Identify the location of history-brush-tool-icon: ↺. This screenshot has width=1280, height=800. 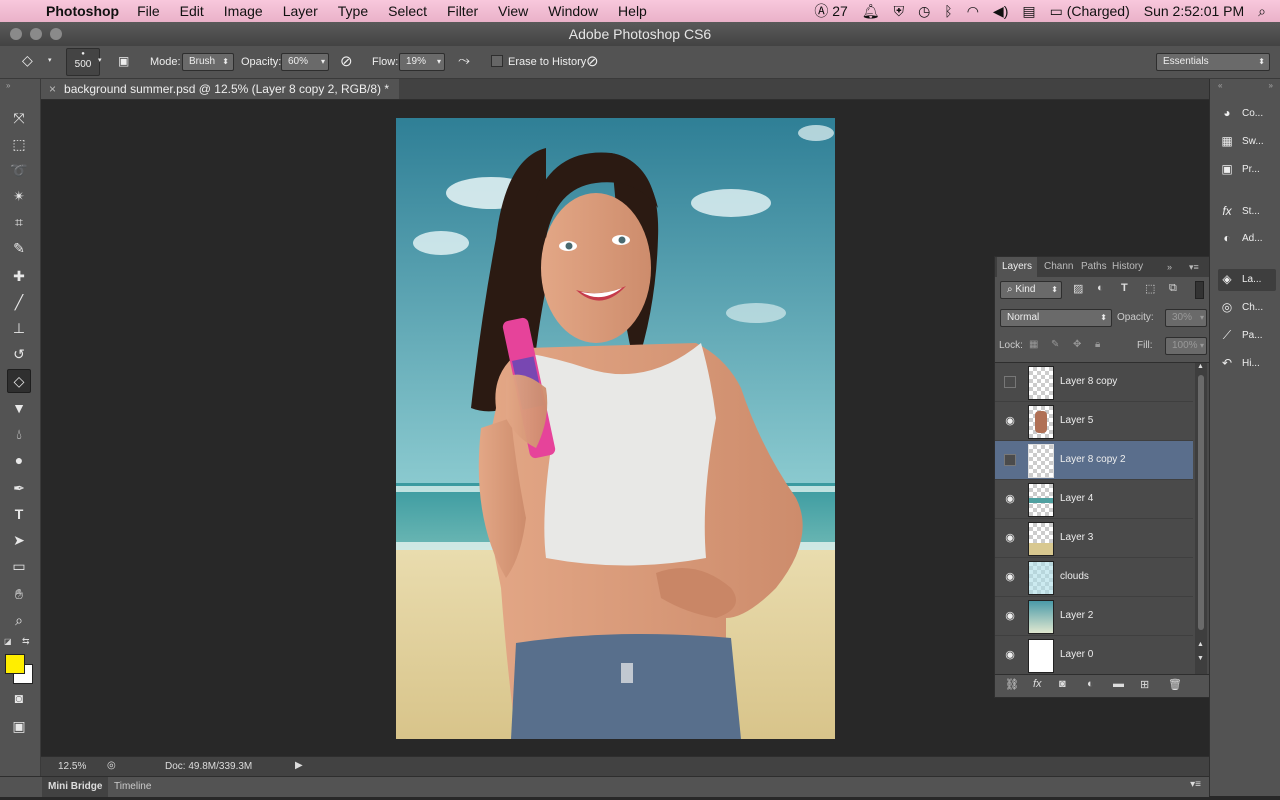
(19, 354).